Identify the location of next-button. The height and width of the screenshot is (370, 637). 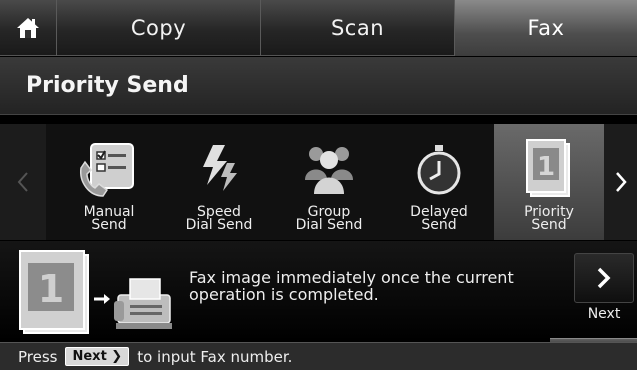
(604, 278).